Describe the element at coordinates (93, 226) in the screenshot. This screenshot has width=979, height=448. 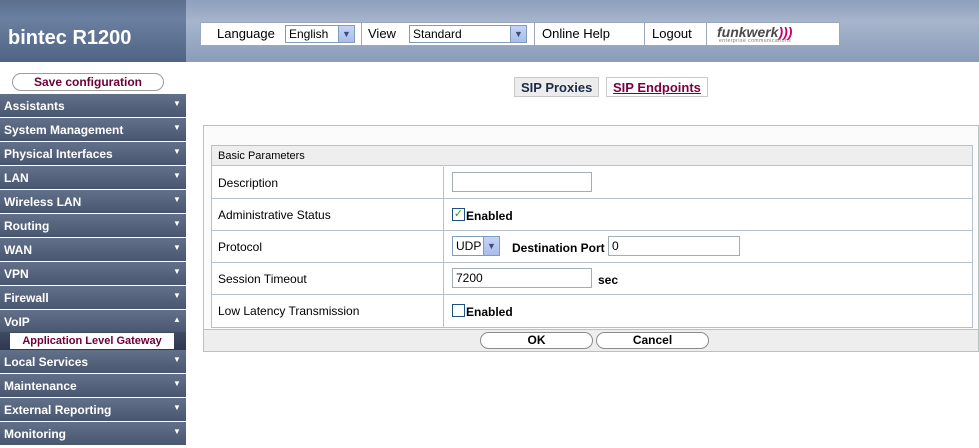
I see `sidebar-item-routing: Routing ▼` at that location.